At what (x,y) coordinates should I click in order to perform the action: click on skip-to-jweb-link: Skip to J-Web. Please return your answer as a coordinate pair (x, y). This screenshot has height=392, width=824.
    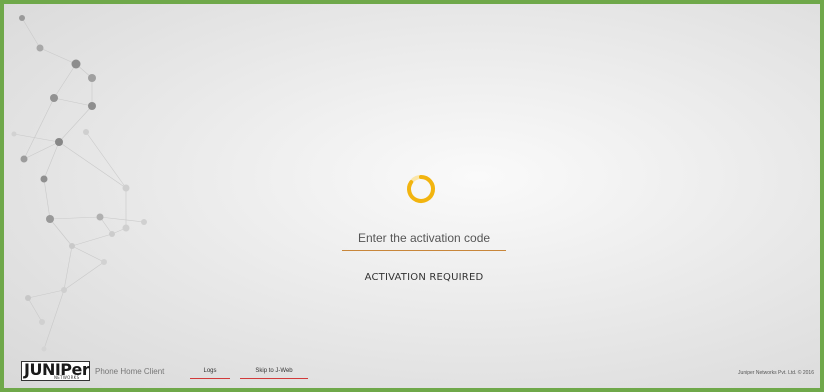
    Looking at the image, I should click on (274, 373).